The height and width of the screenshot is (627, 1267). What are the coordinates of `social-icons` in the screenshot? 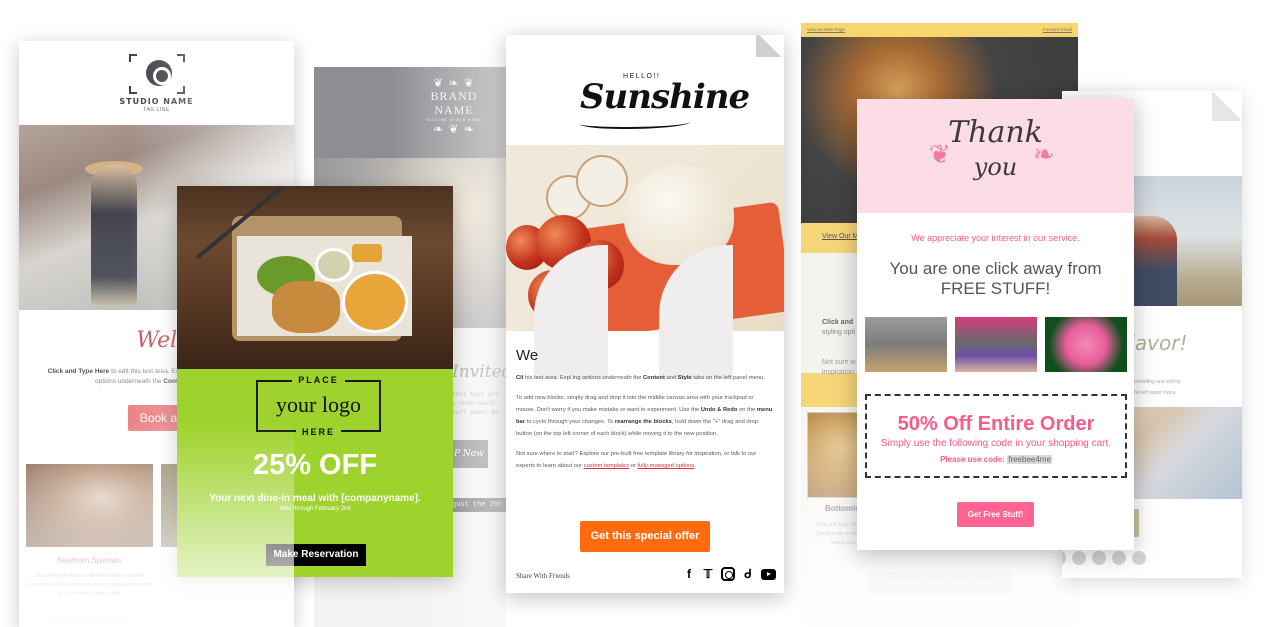 It's located at (1104, 558).